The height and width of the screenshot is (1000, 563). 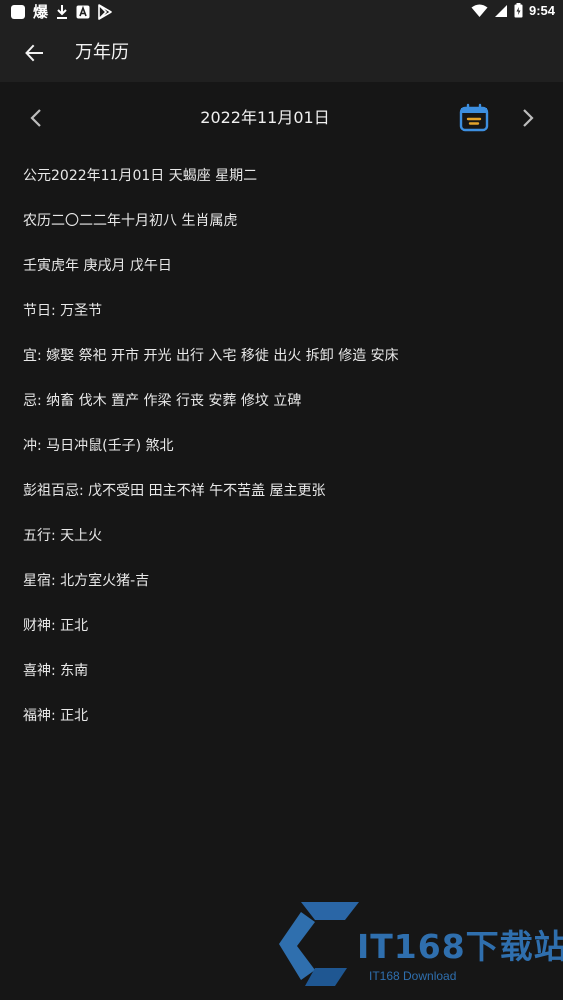 What do you see at coordinates (140, 176) in the screenshot?
I see `gregorian-date-line: 公元2022年11月01日 天蝎座 星期二` at bounding box center [140, 176].